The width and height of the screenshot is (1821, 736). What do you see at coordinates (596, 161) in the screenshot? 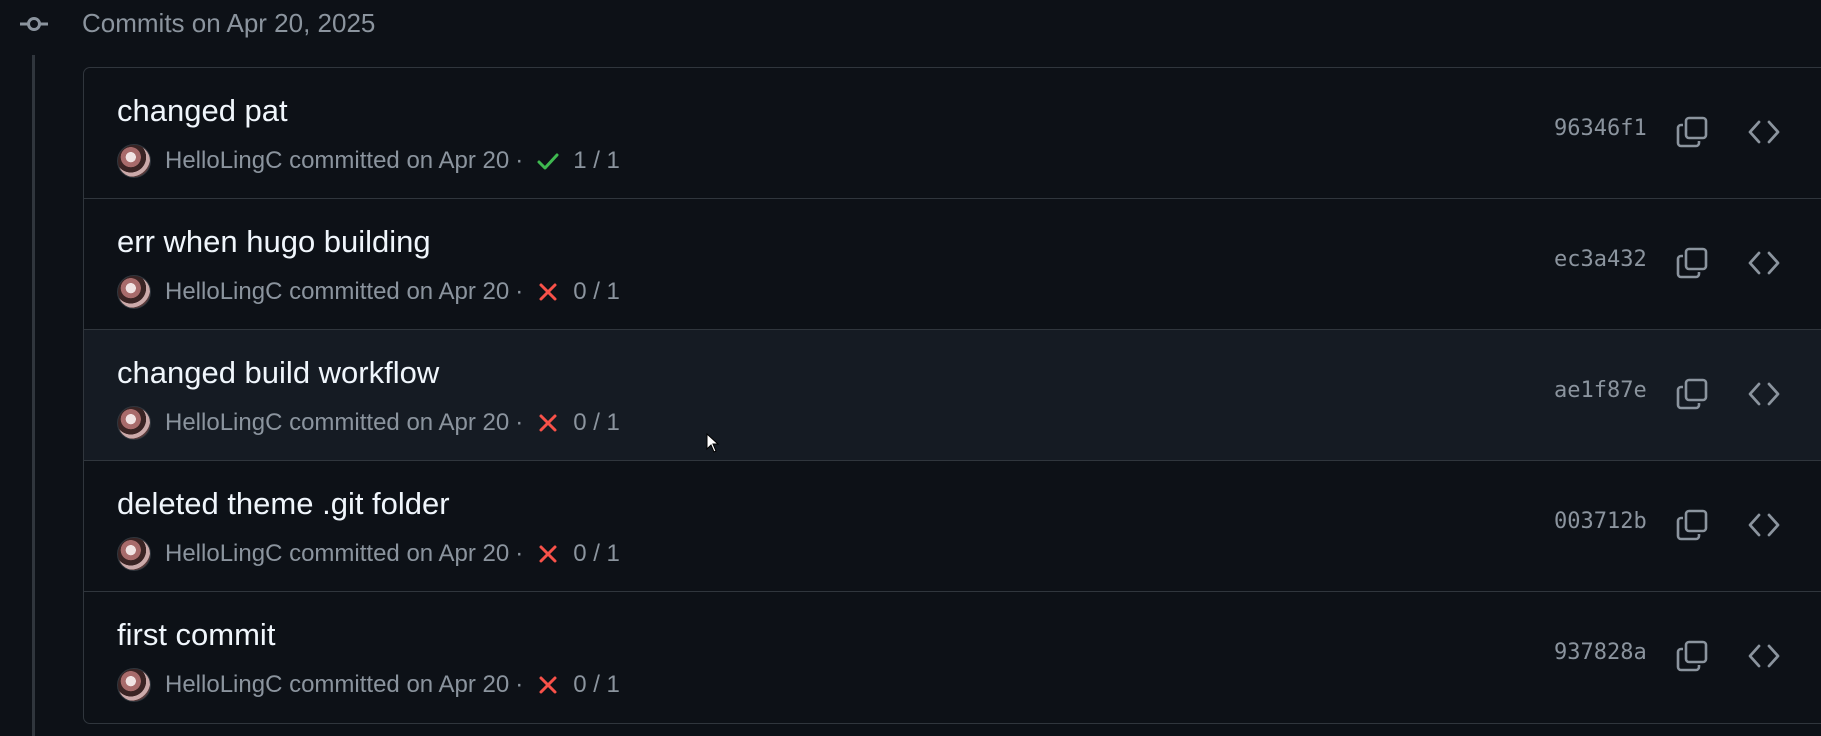
I see `checks-count: 1 / 1` at bounding box center [596, 161].